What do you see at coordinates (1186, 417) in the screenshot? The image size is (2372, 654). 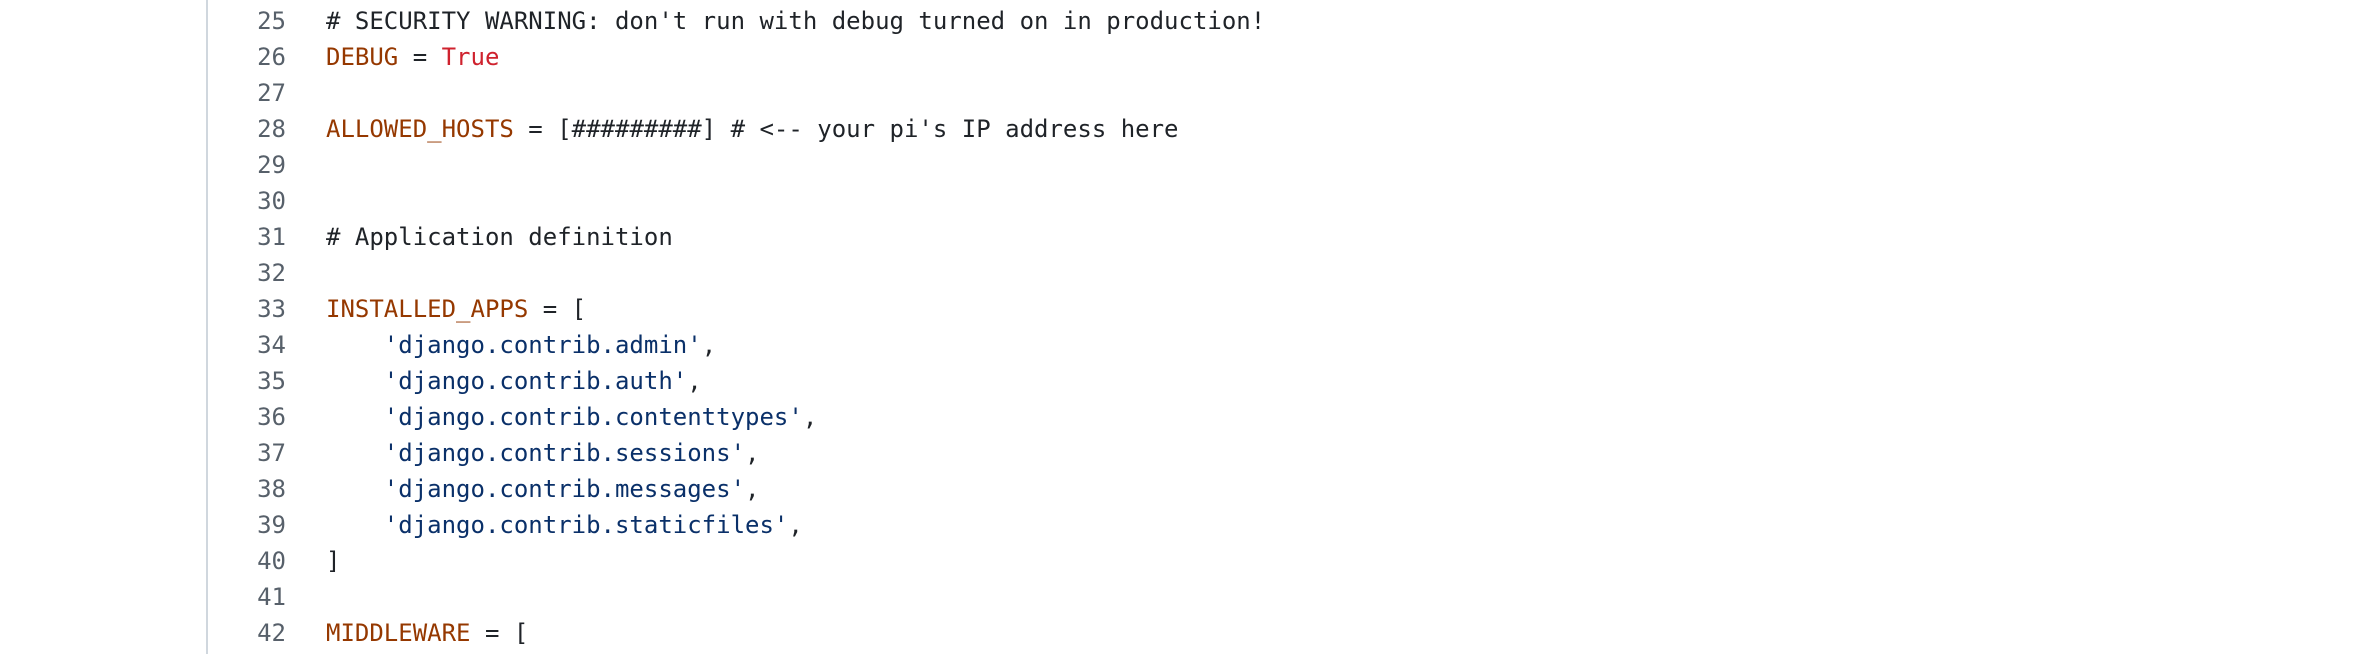 I see `code-line: 36 'django.contrib.contenttypes',` at bounding box center [1186, 417].